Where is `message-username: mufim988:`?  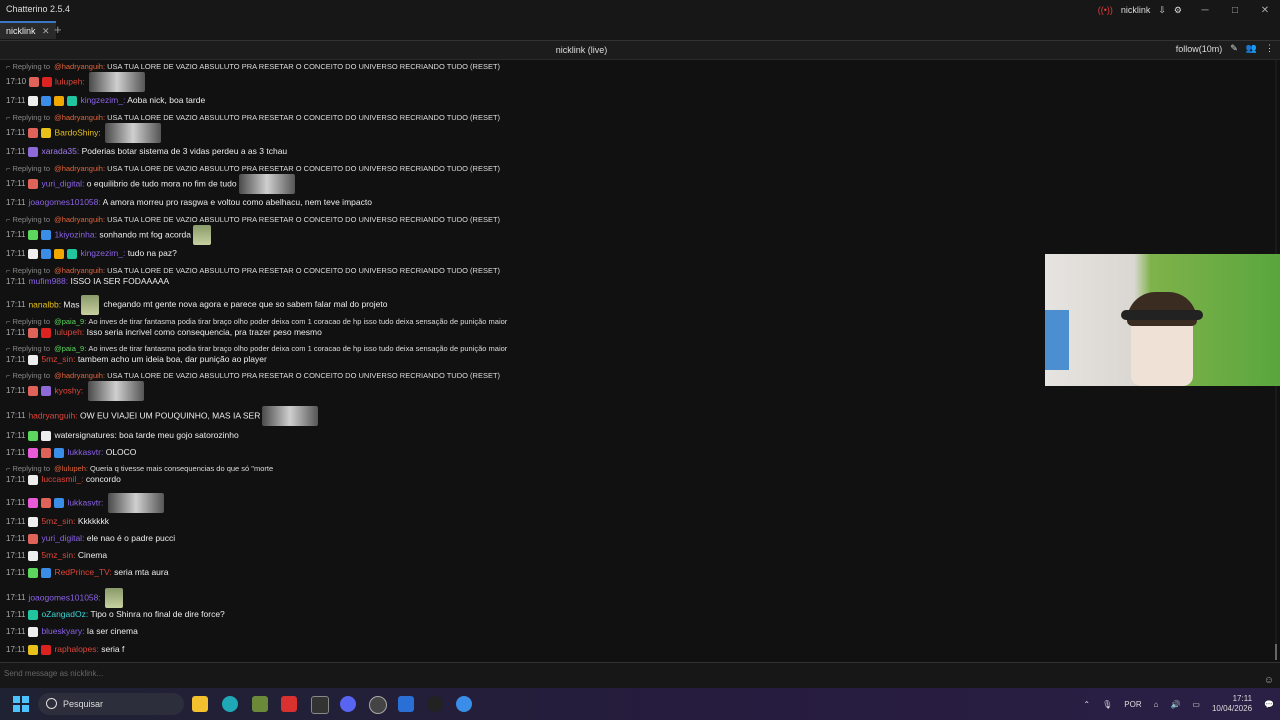
message-username: mufim988: is located at coordinates (49, 281).